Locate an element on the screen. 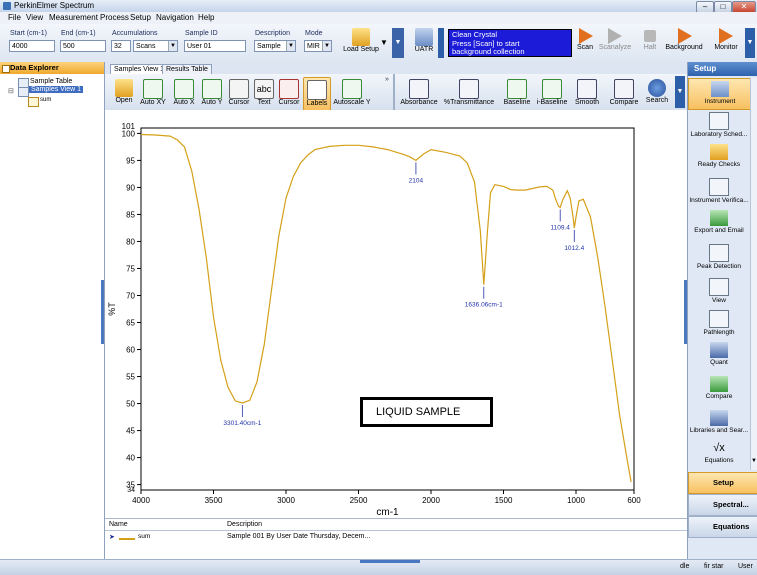  scan-button: Scan is located at coordinates (585, 39).